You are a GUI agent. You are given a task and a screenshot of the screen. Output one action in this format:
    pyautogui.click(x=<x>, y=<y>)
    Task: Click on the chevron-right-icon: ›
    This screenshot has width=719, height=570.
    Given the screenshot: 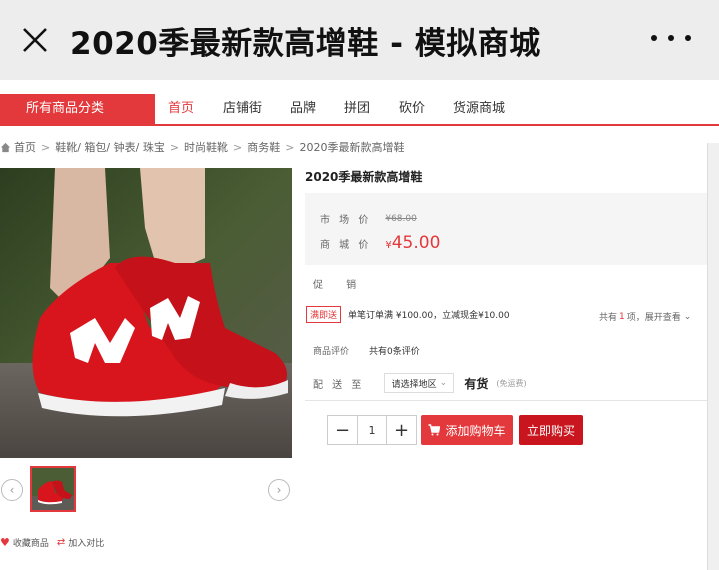 What is the action you would take?
    pyautogui.click(x=279, y=490)
    